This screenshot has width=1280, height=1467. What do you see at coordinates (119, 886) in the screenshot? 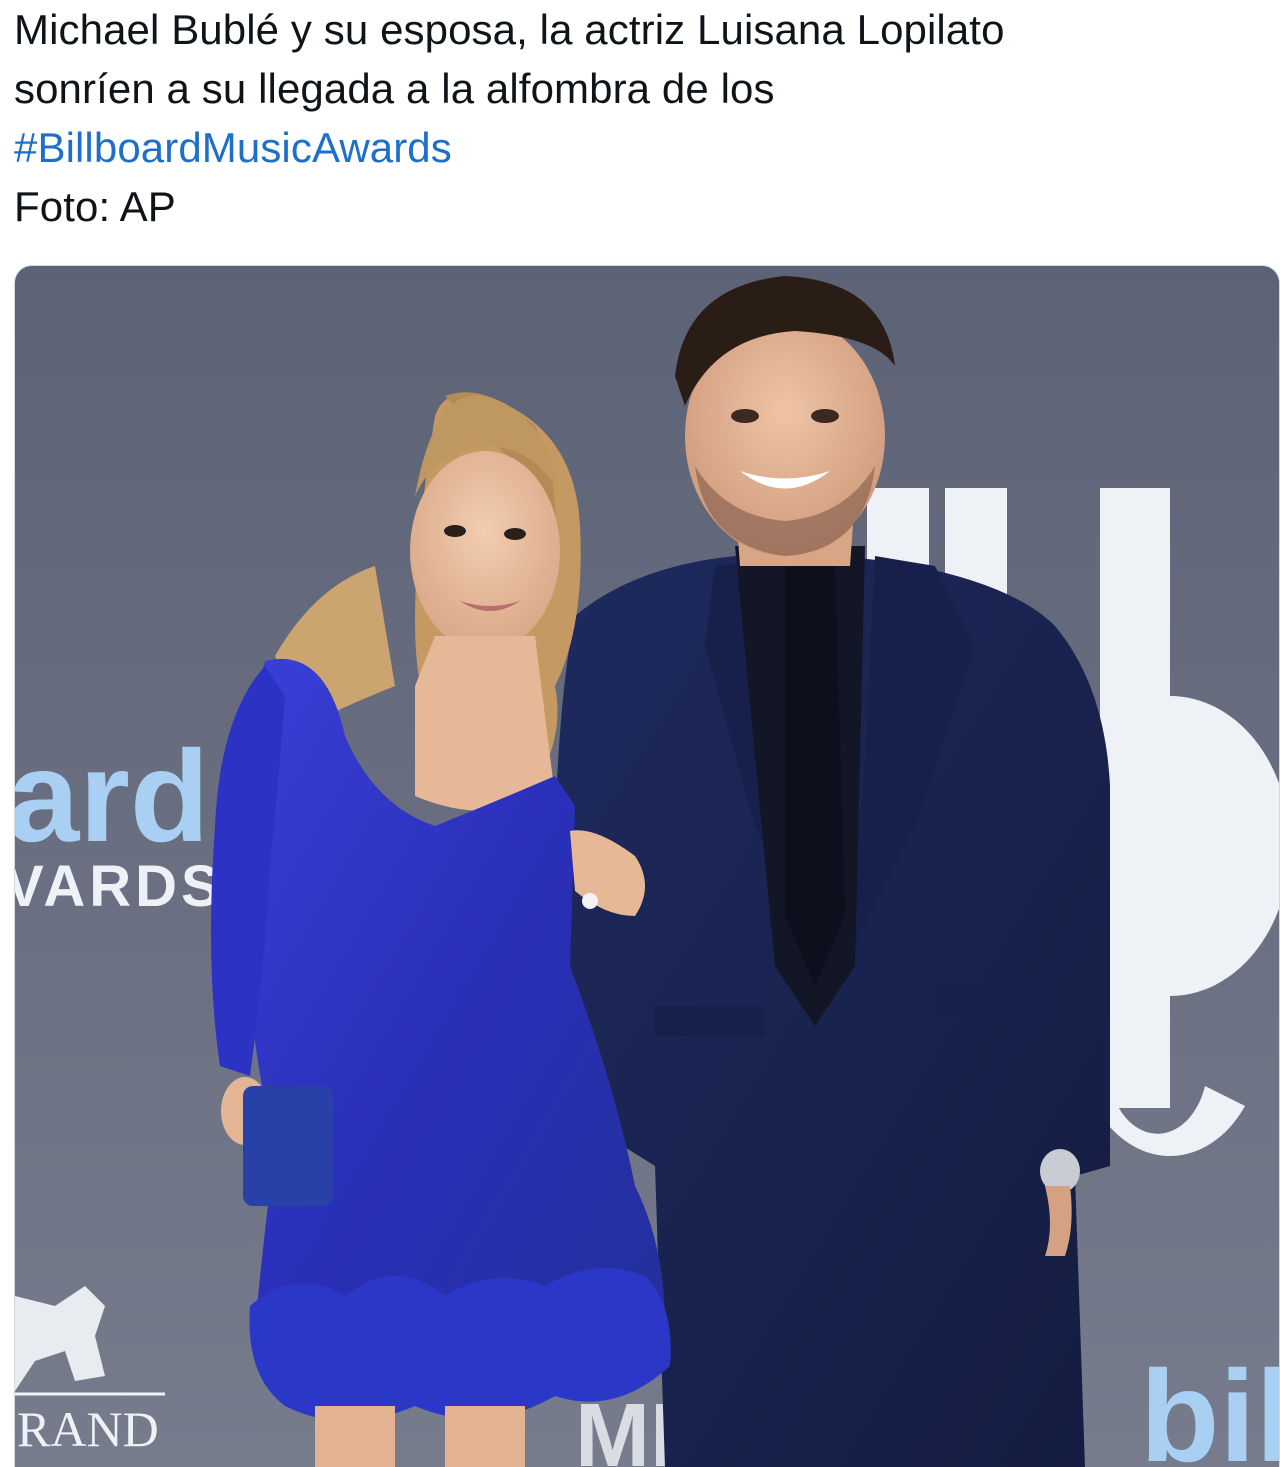
I see `backdrop-awards-text: VARDS` at bounding box center [119, 886].